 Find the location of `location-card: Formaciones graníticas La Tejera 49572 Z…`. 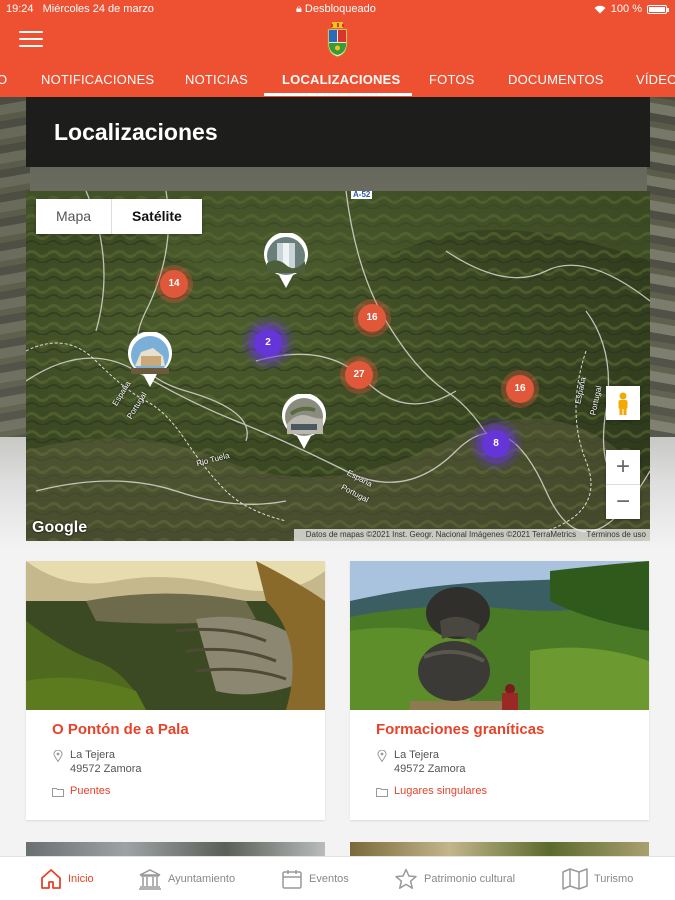

location-card: Formaciones graníticas La Tejera 49572 Z… is located at coordinates (499, 690).